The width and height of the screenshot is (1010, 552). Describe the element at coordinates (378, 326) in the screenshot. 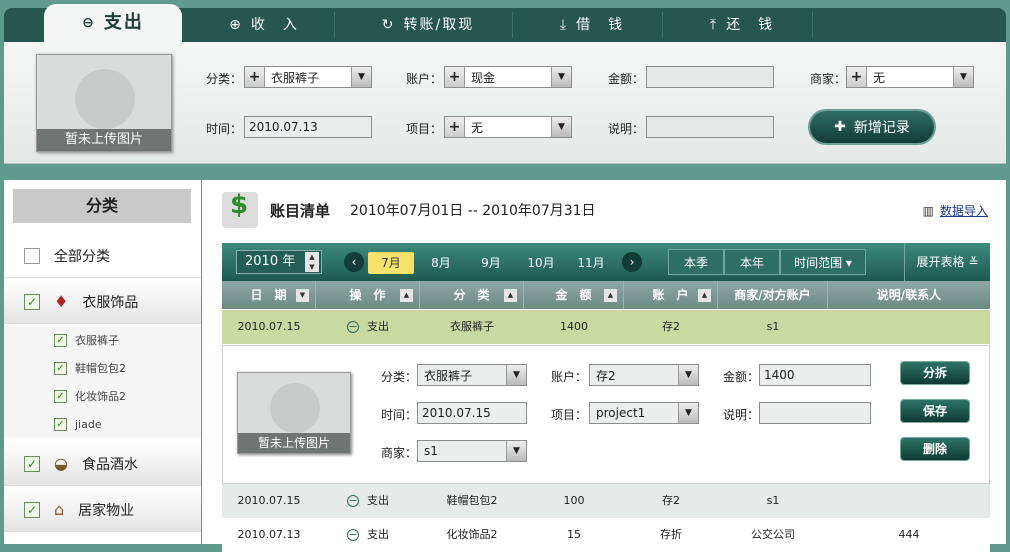

I see `cell-operation-label: 支出` at that location.